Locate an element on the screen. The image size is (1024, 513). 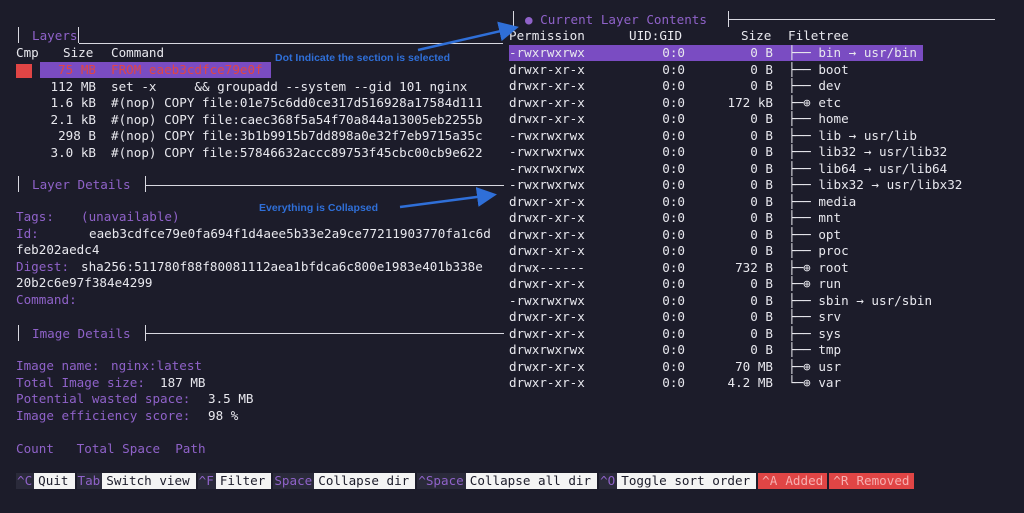
footer-label: Switch view is located at coordinates (149, 481).